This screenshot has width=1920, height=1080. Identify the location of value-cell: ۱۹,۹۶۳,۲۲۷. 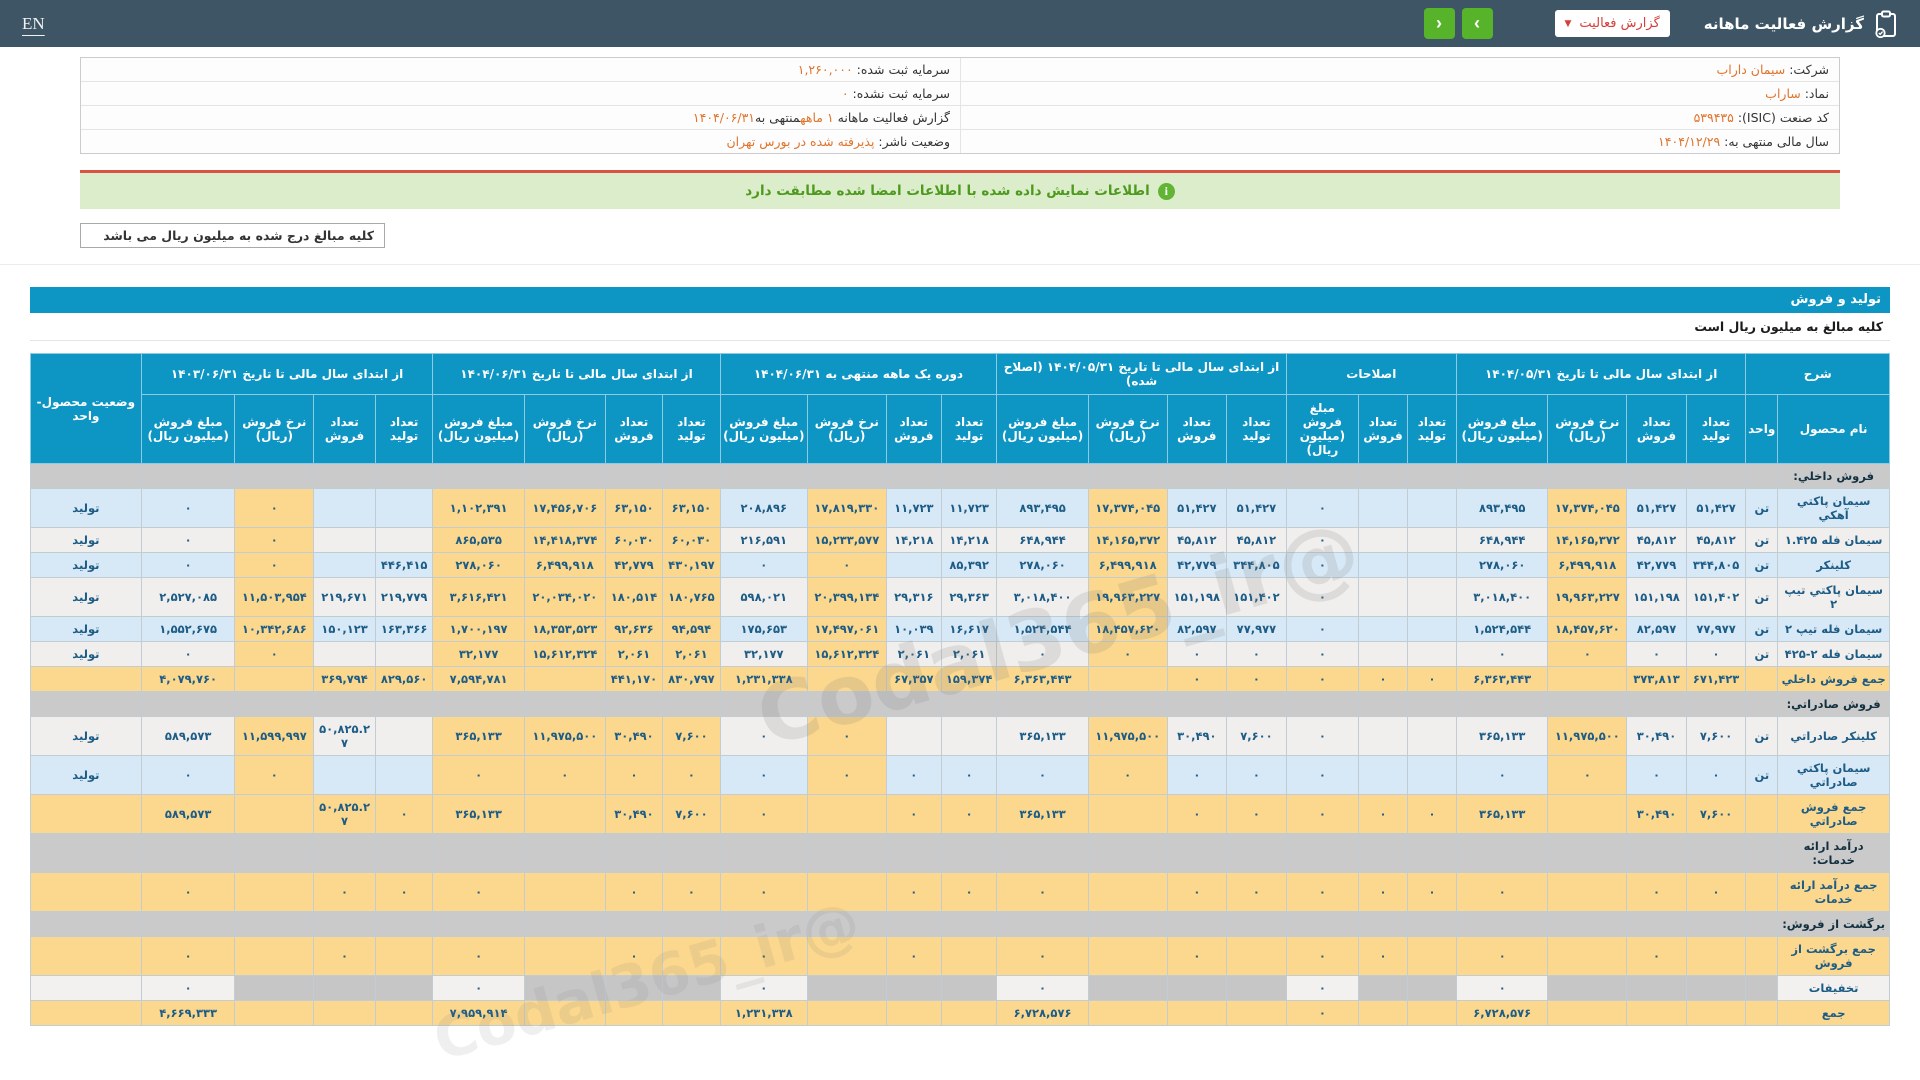
(1587, 597).